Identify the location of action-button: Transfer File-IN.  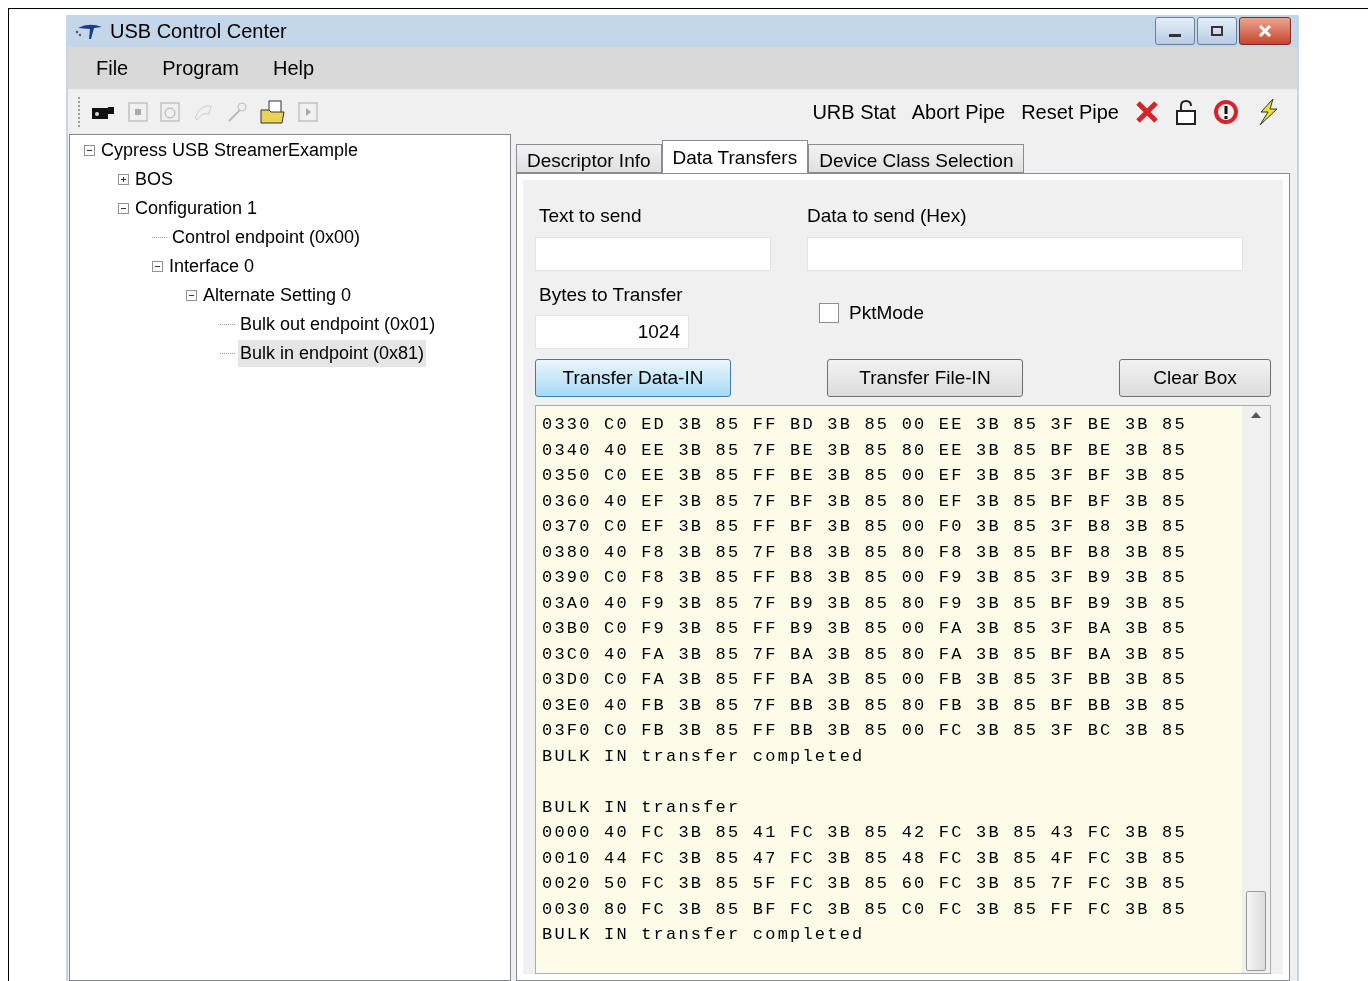
(925, 378).